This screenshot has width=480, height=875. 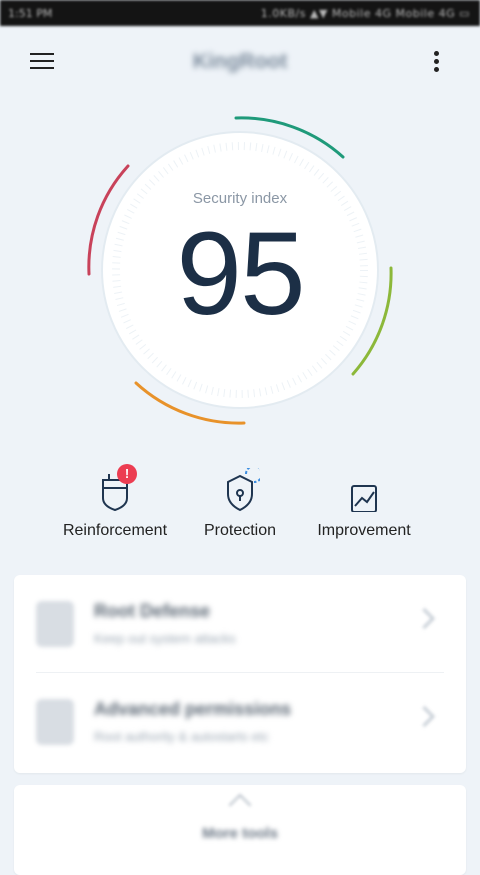 I want to click on permissions-icon, so click(x=55, y=722).